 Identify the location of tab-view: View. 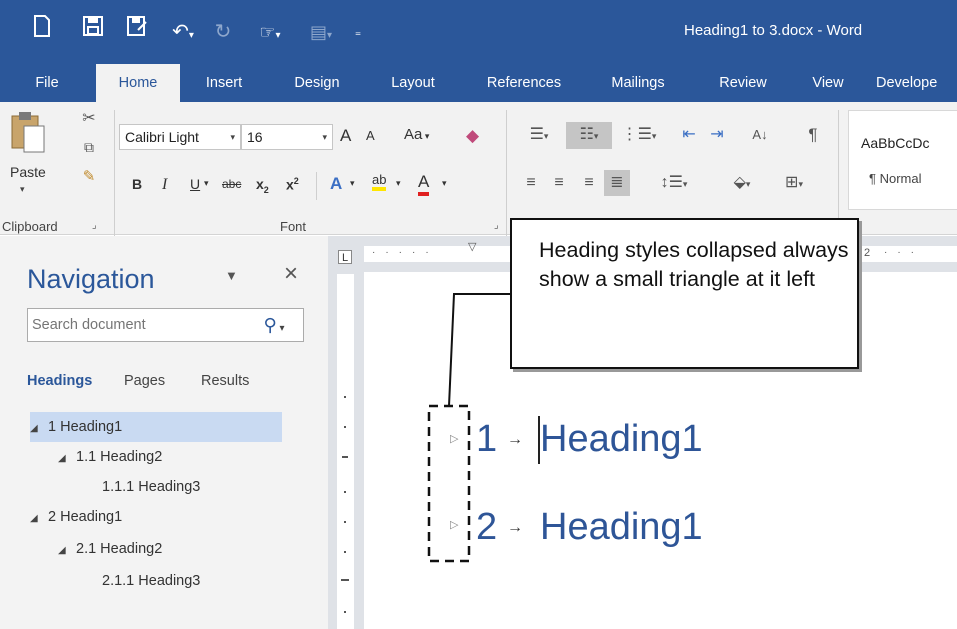
(828, 83).